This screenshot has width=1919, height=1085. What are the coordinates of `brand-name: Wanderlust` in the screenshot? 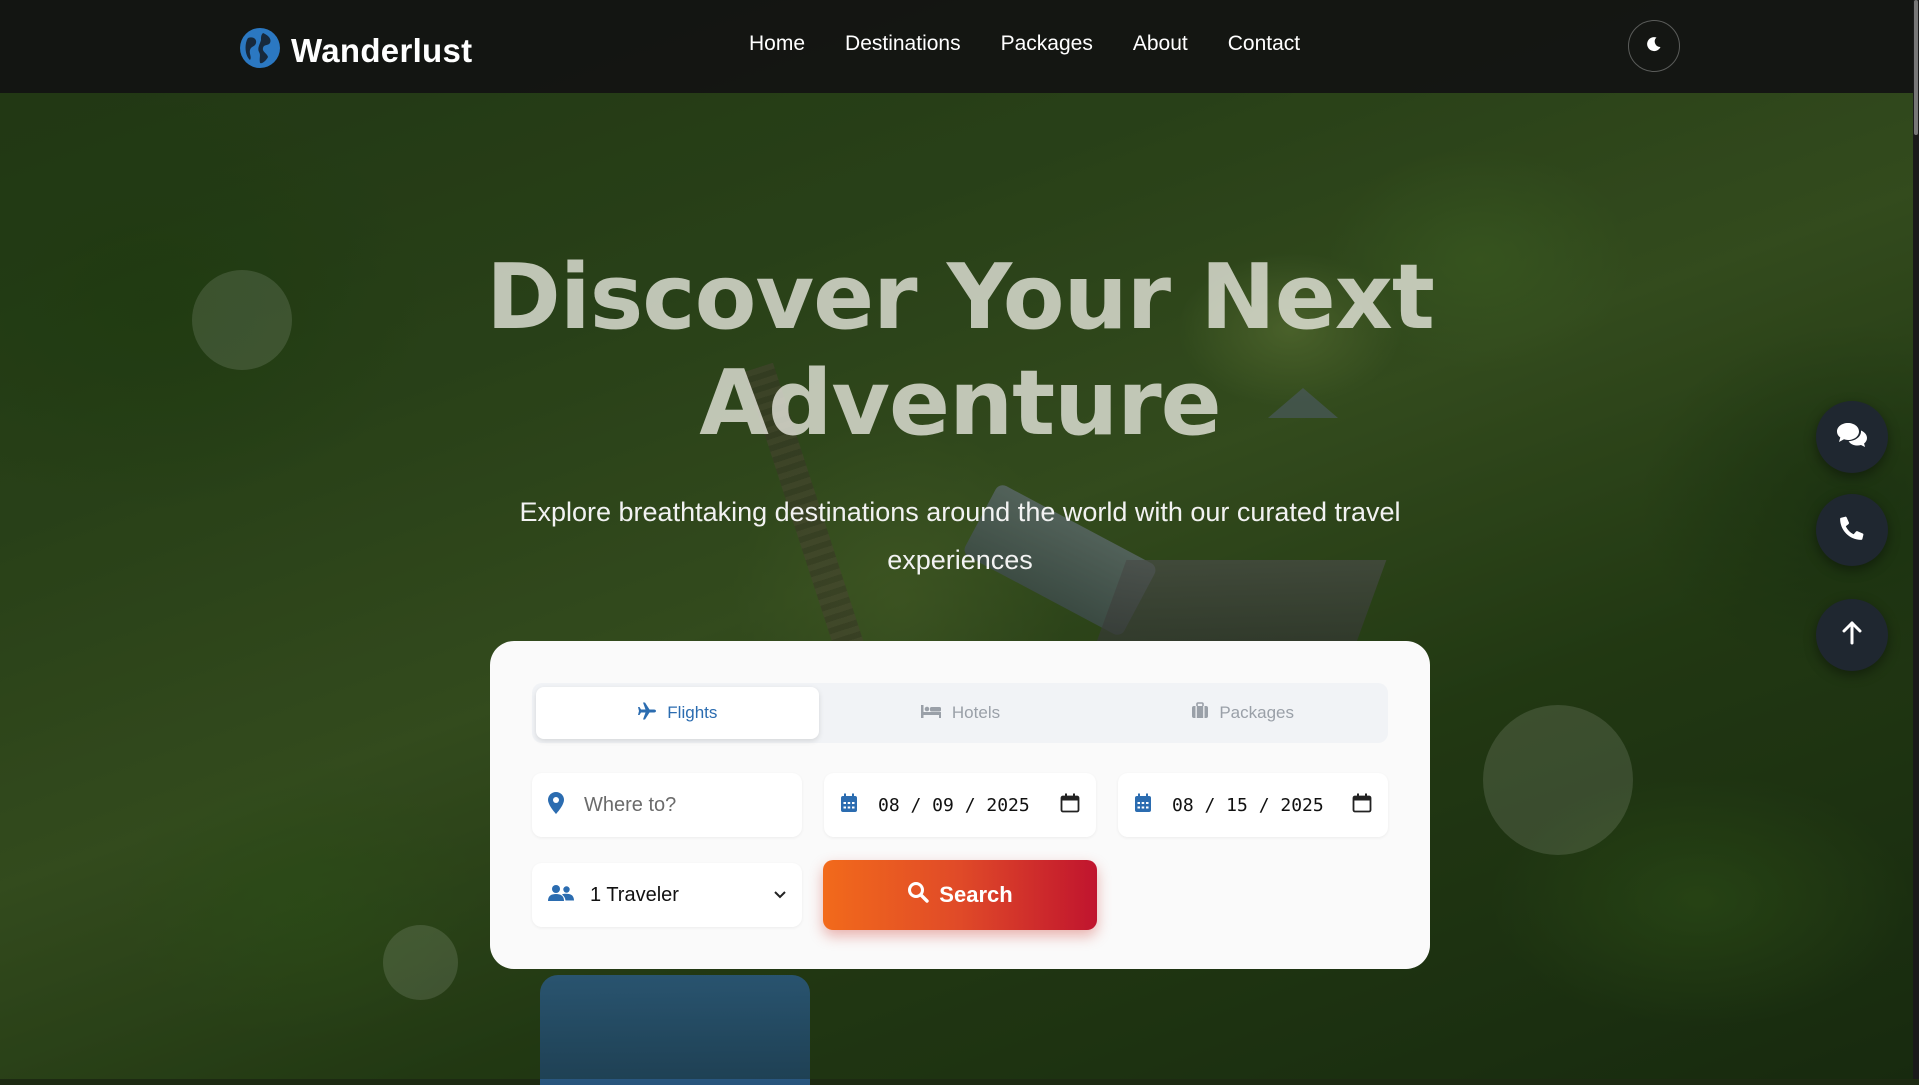 It's located at (382, 50).